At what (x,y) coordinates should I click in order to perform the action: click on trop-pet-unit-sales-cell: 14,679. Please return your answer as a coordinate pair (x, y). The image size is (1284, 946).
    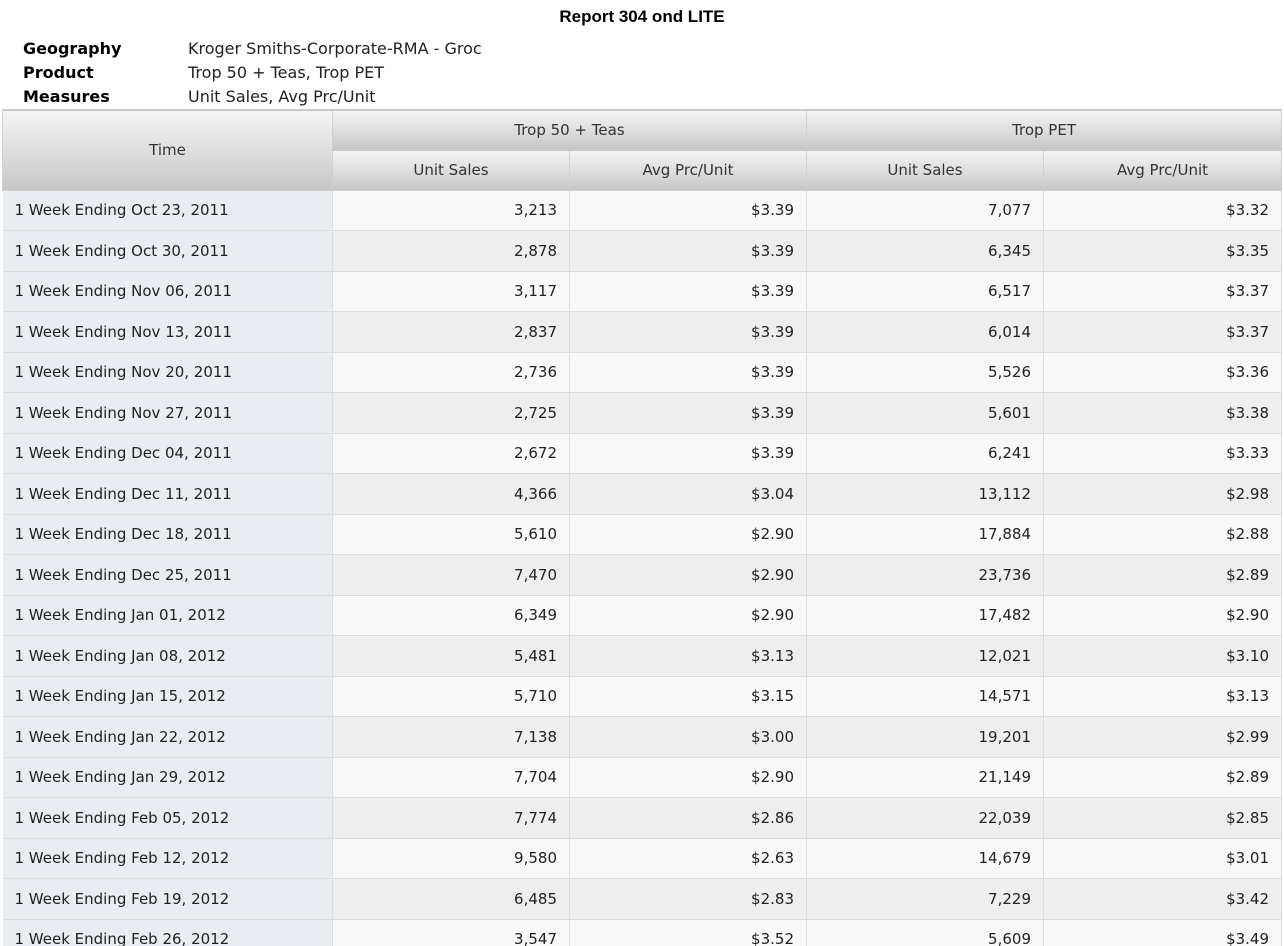
    Looking at the image, I should click on (925, 858).